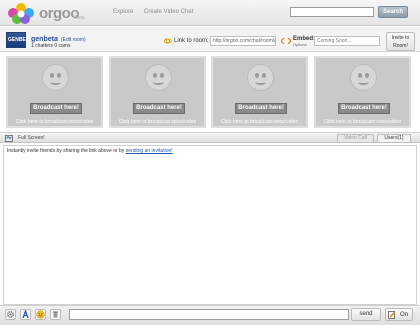 This screenshot has height=325, width=420. What do you see at coordinates (44, 39) in the screenshot?
I see `room-name: genbeta` at bounding box center [44, 39].